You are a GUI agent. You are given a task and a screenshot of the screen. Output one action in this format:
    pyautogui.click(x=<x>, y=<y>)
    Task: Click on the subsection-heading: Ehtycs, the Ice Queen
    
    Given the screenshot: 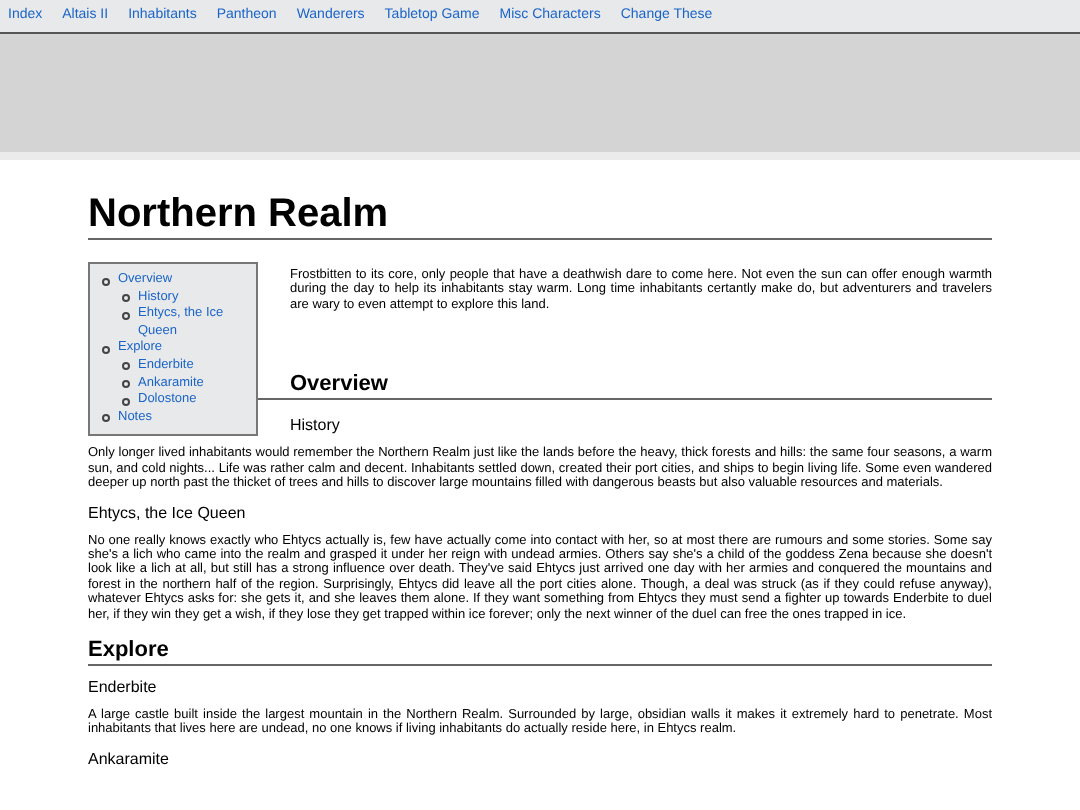 What is the action you would take?
    pyautogui.click(x=168, y=513)
    